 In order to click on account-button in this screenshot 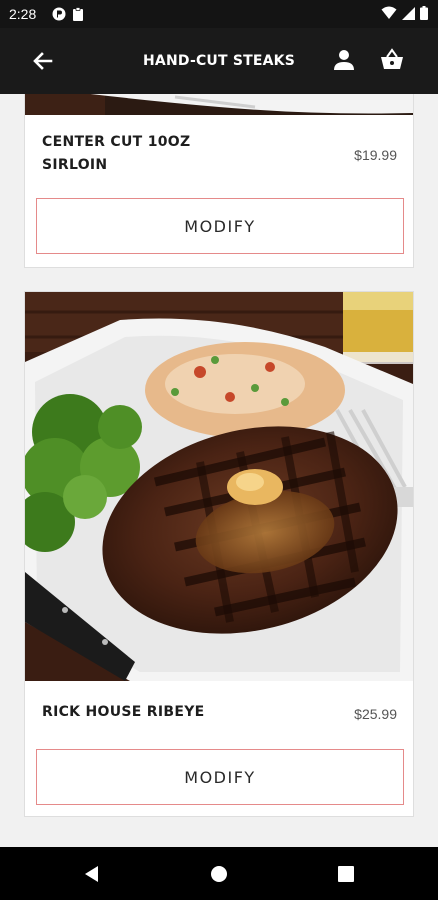, I will do `click(344, 60)`.